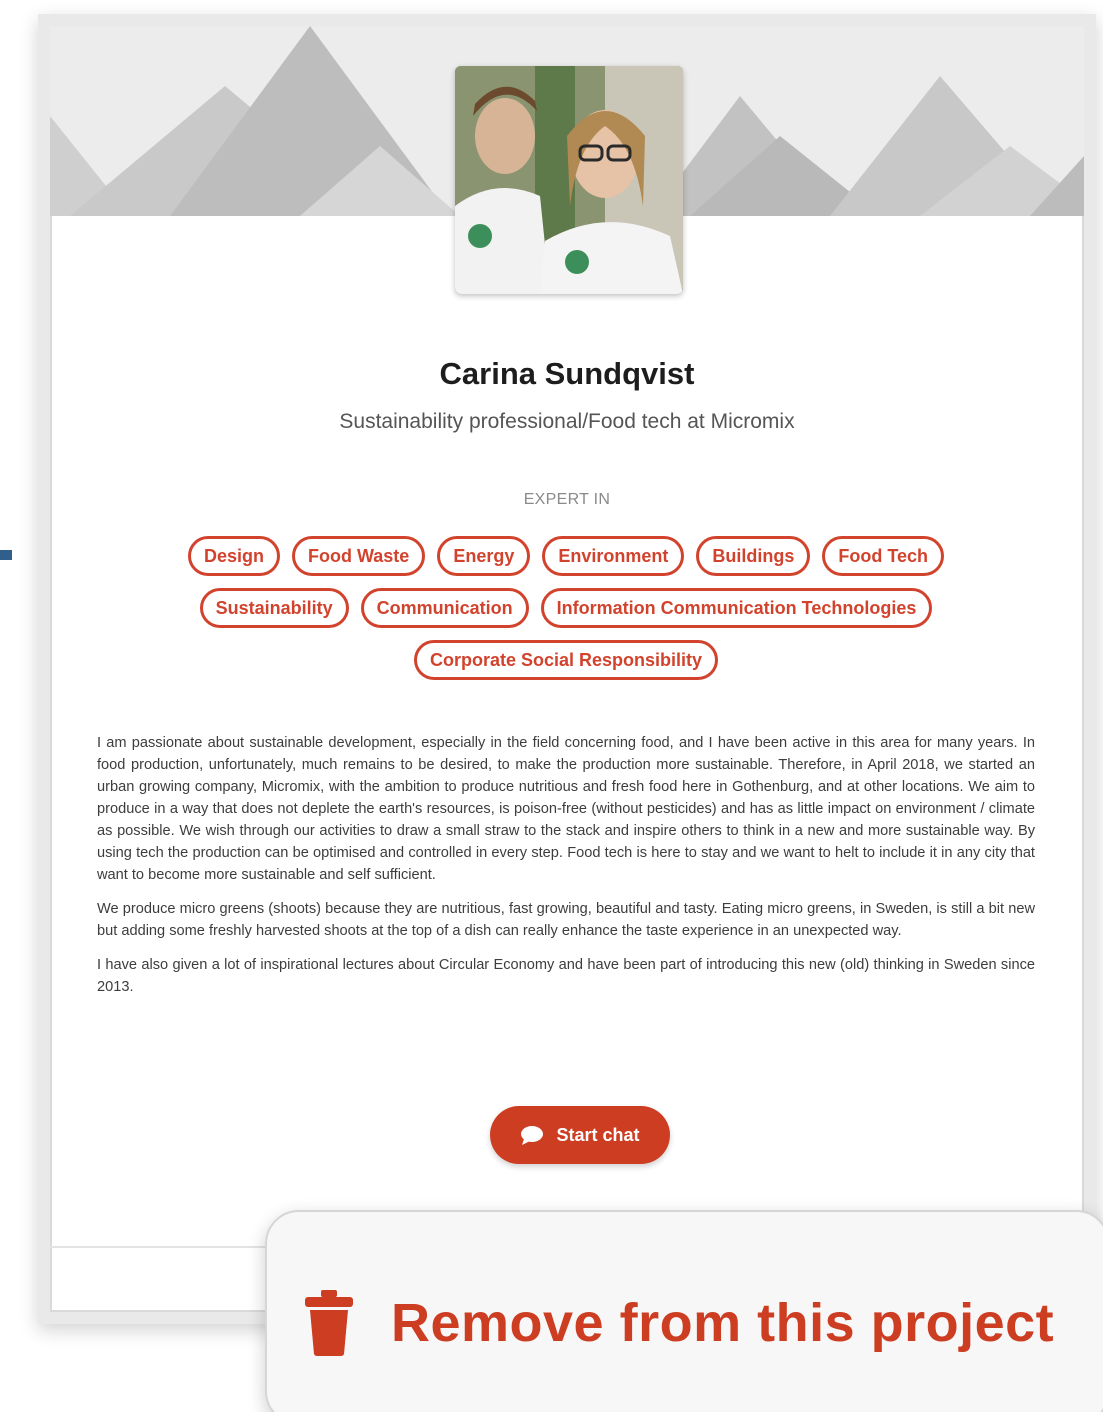 The image size is (1103, 1412). Describe the element at coordinates (274, 608) in the screenshot. I see `tag-sustainability: Sustainability` at that location.